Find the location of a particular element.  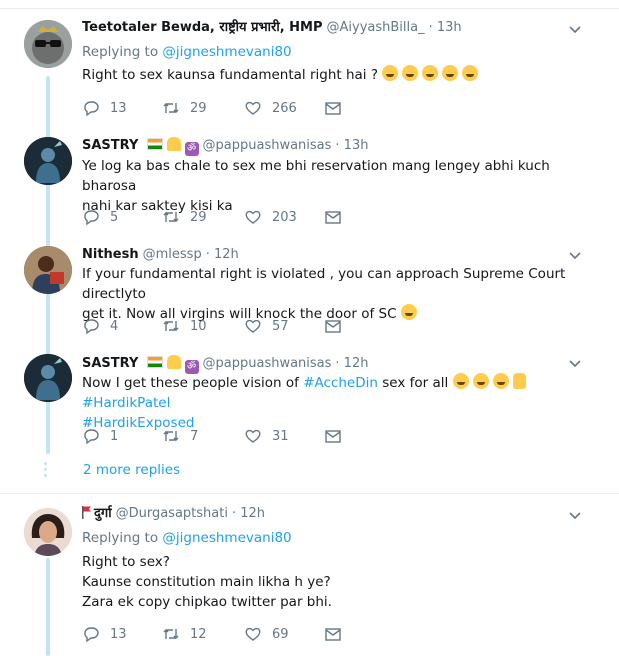

handle: @mlessp is located at coordinates (172, 254).